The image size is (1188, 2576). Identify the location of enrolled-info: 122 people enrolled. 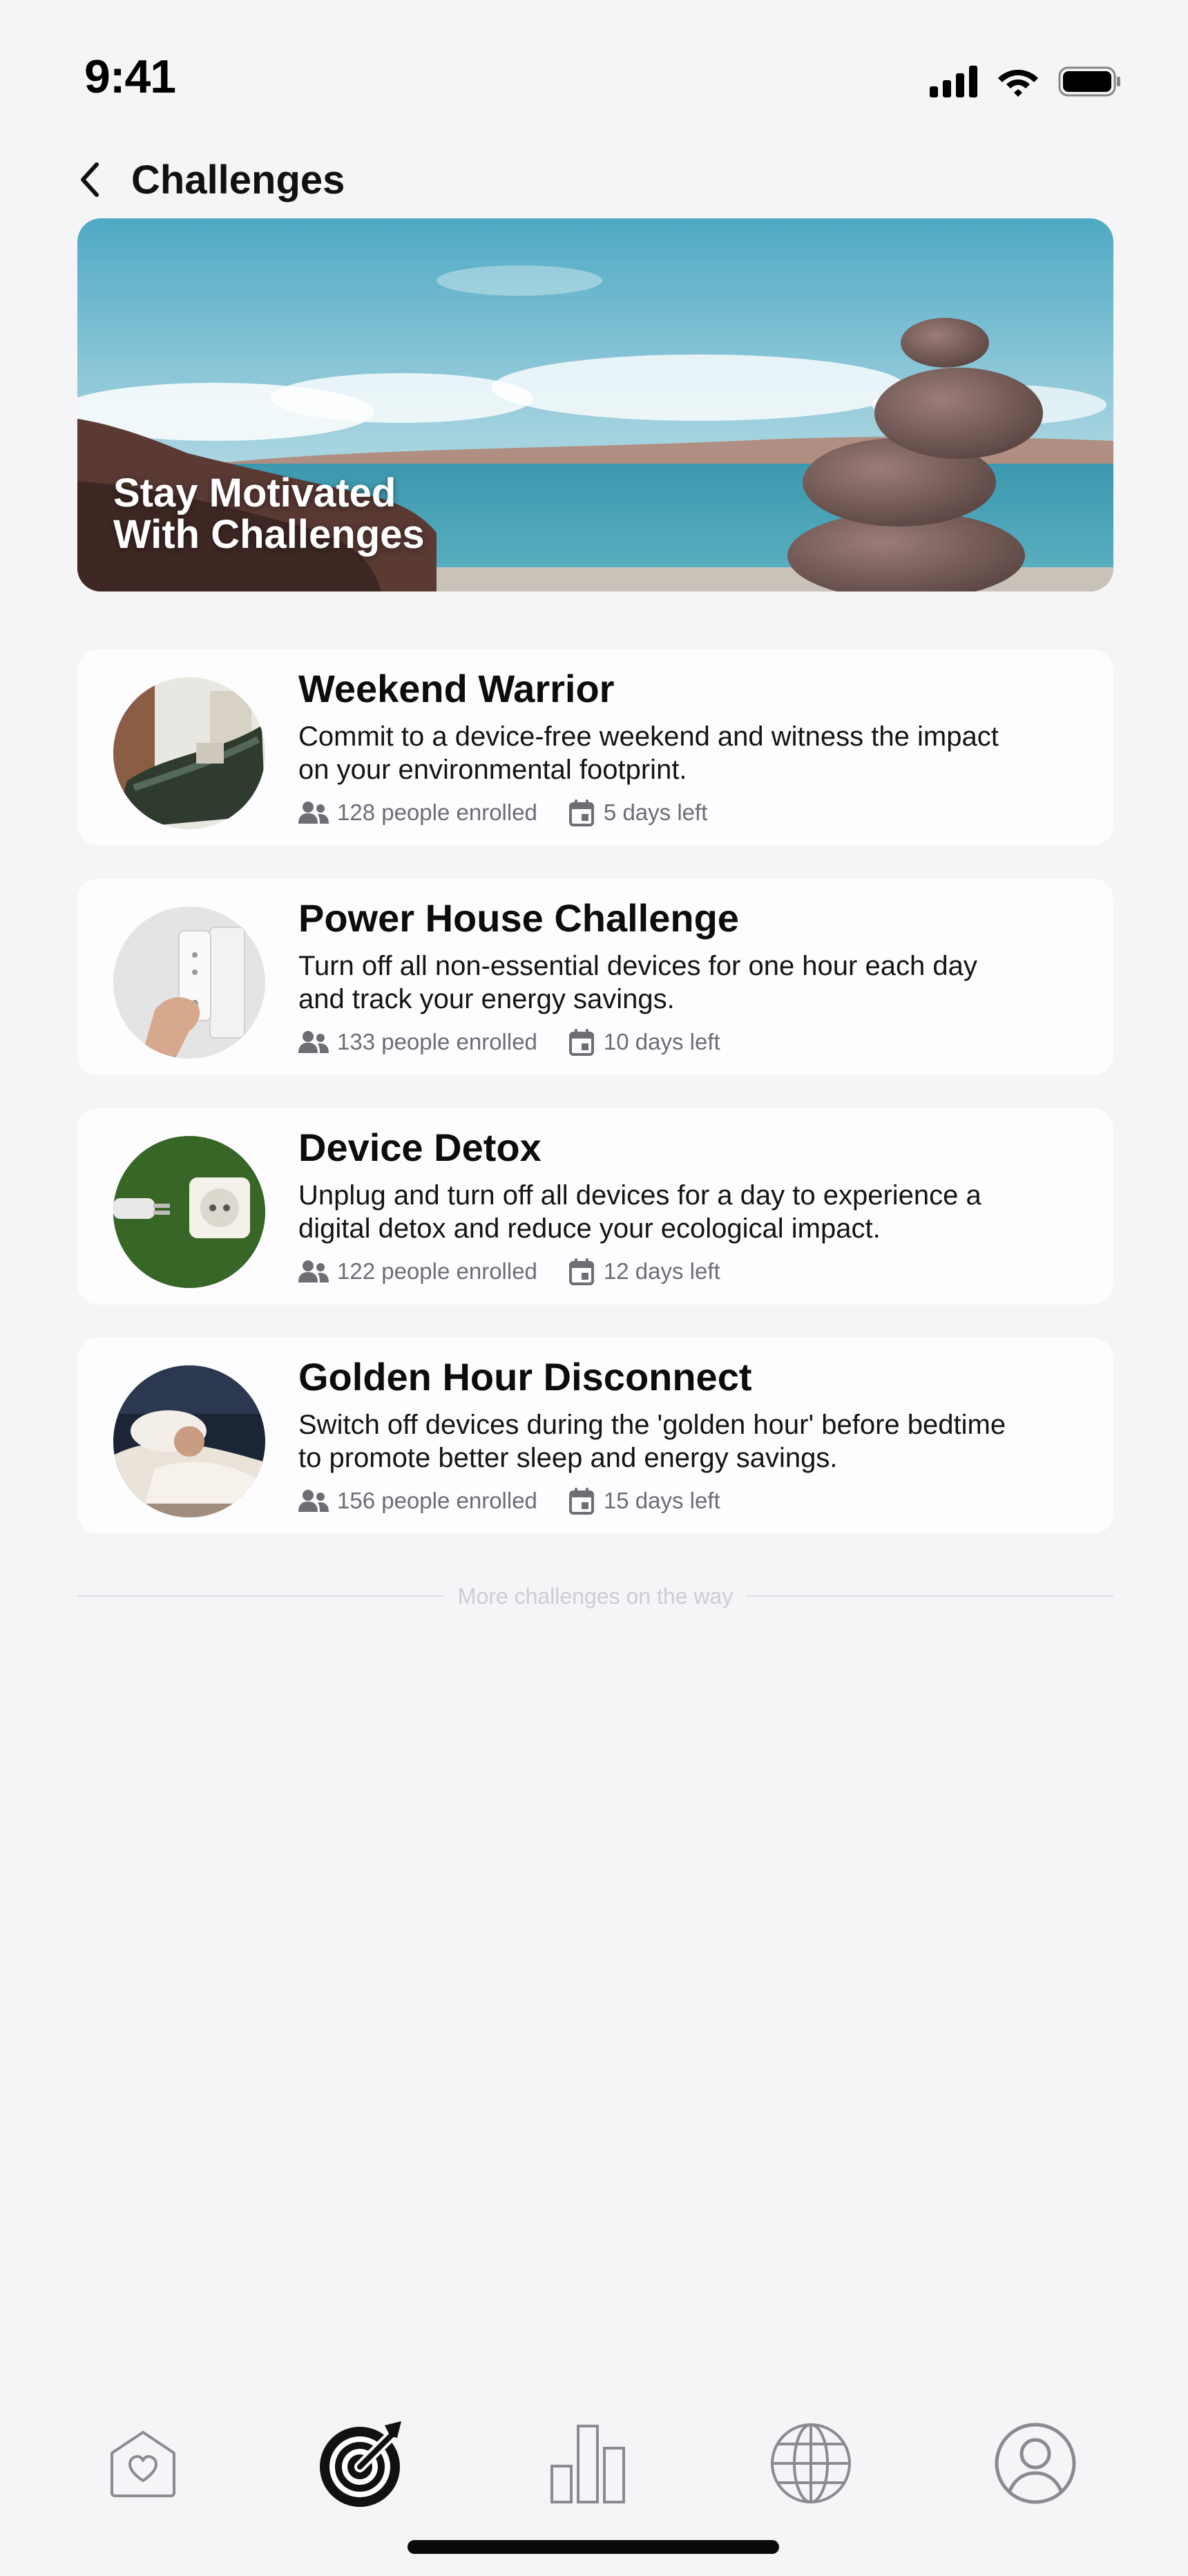
(417, 1271).